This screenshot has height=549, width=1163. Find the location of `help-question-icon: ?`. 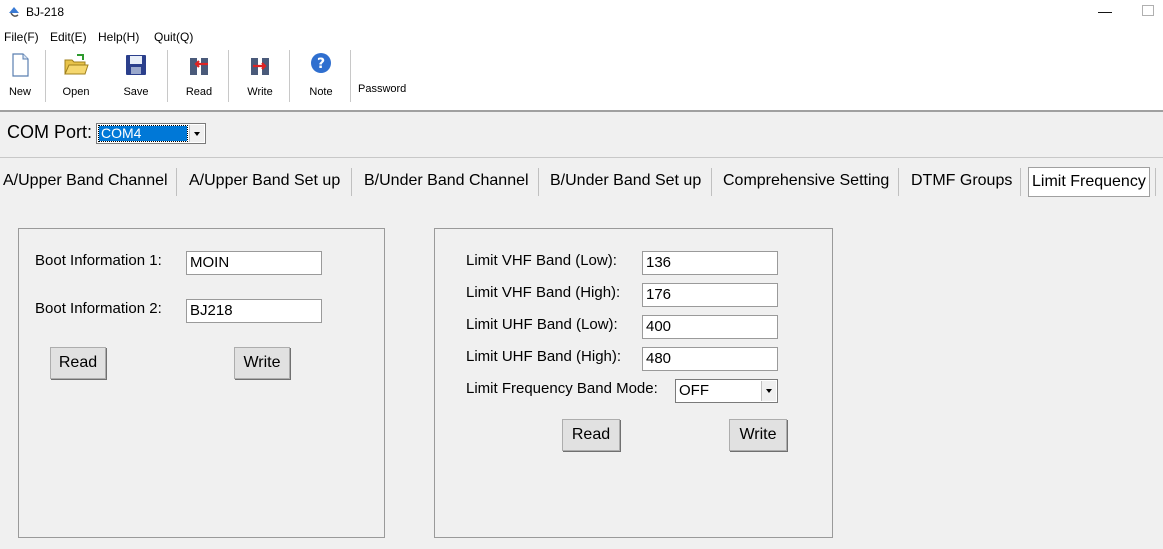

help-question-icon: ? is located at coordinates (321, 63).